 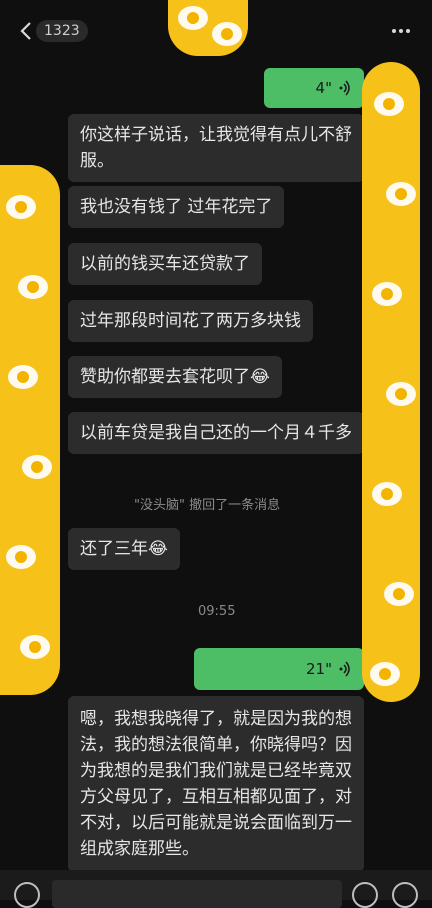 What do you see at coordinates (216, 148) in the screenshot?
I see `message-bubble: 你这样子说话，让我觉得有点儿不舒服。` at bounding box center [216, 148].